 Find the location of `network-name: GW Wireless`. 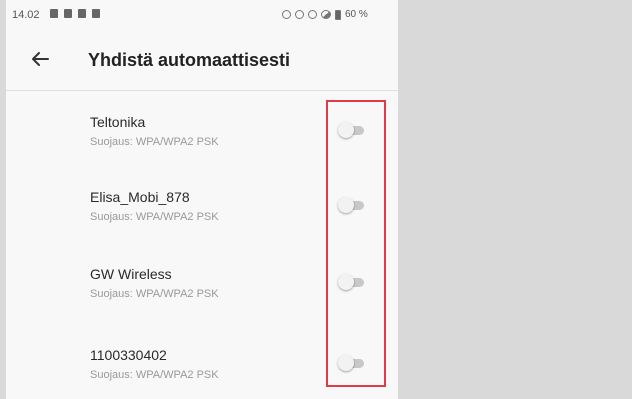

network-name: GW Wireless is located at coordinates (131, 274).